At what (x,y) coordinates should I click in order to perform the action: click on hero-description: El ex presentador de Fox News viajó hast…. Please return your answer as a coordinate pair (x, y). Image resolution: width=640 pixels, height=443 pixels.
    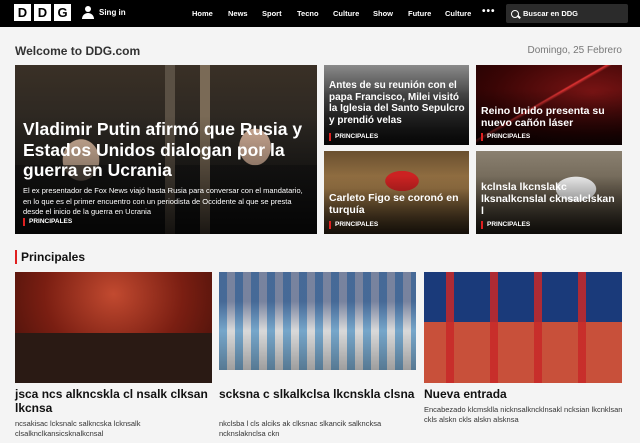
    Looking at the image, I should click on (163, 201).